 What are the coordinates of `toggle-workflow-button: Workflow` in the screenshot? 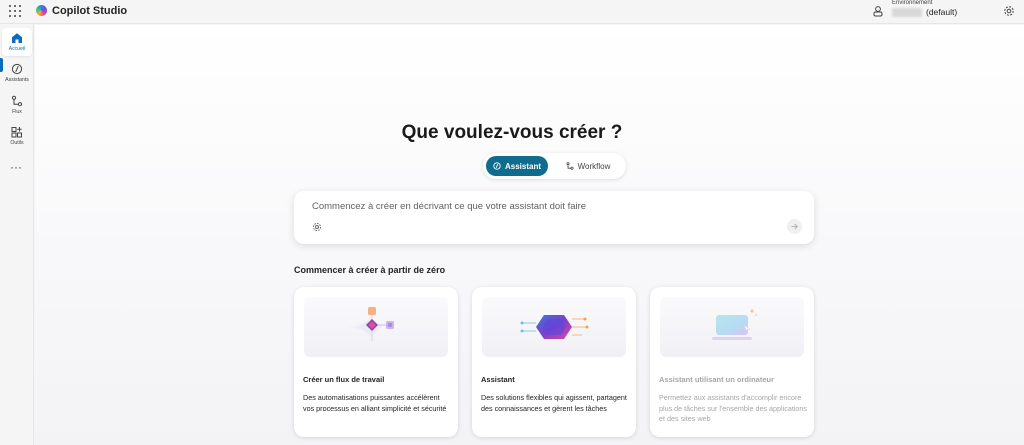 It's located at (588, 166).